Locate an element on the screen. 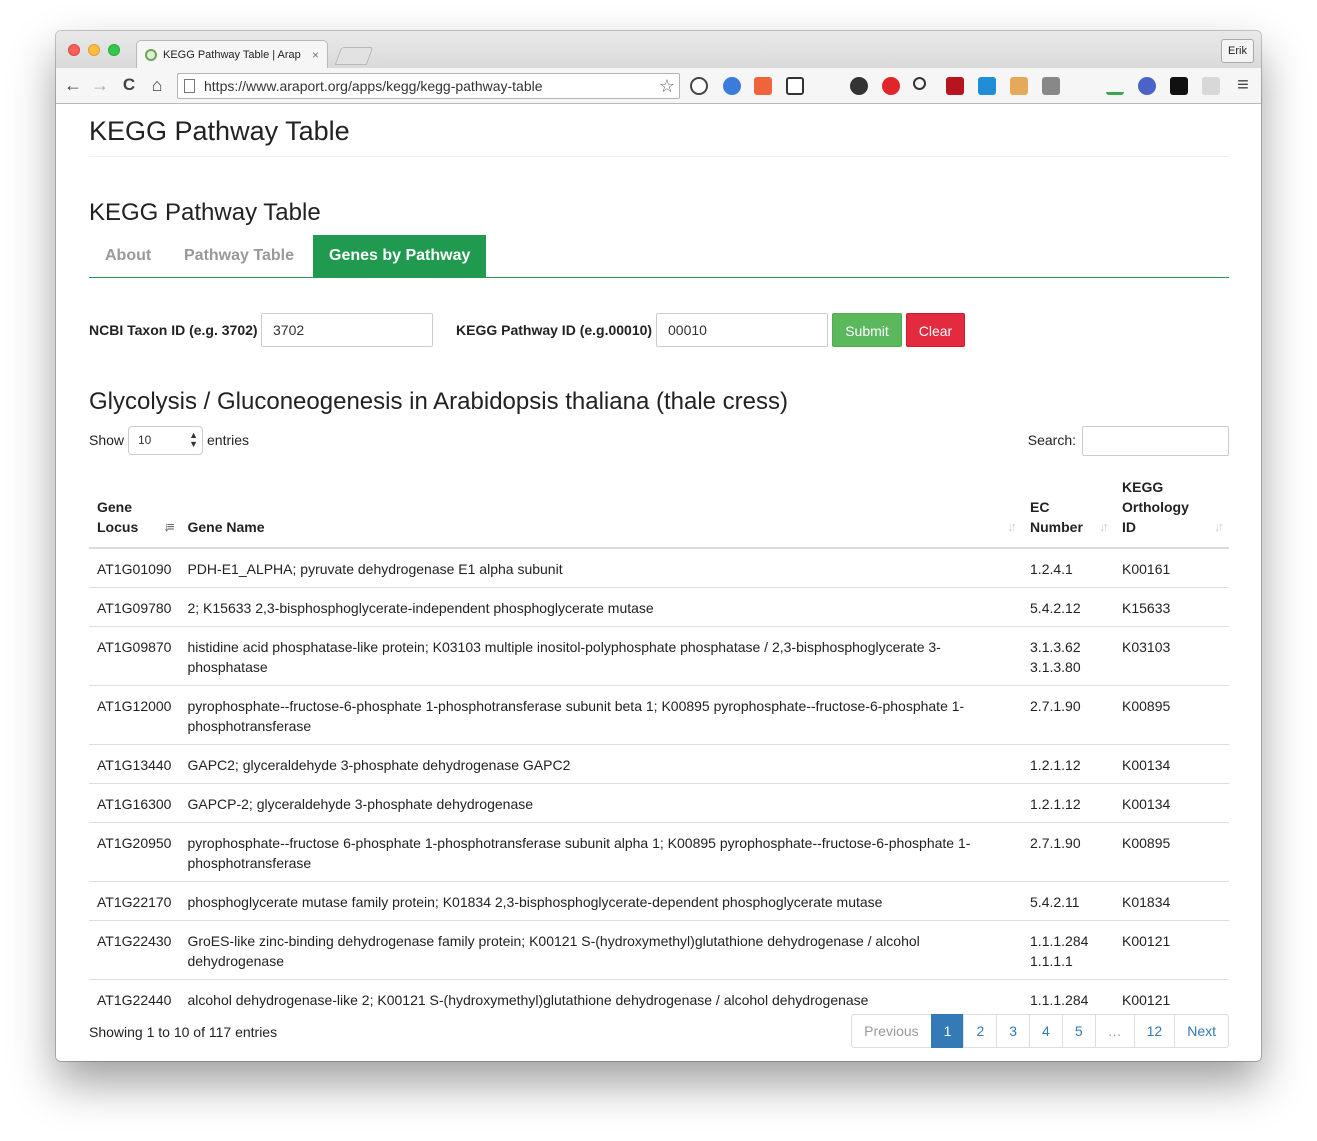 The width and height of the screenshot is (1317, 1141). ec-number-cell: 1.2.4.1 is located at coordinates (1068, 568).